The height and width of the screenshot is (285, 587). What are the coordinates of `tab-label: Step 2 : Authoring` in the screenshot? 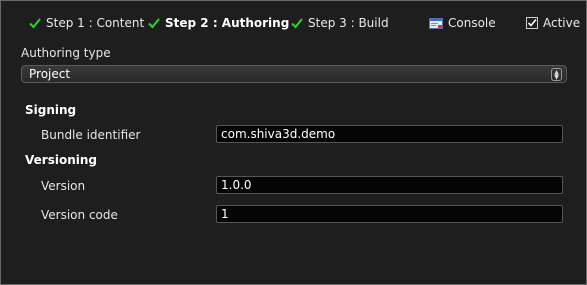 It's located at (227, 23).